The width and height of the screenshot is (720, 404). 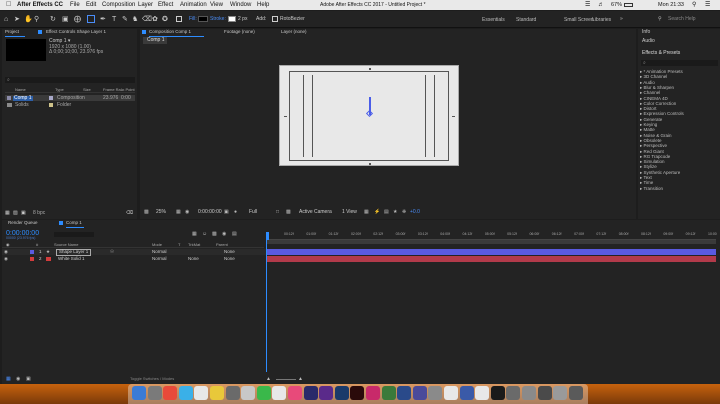 What do you see at coordinates (65, 19) in the screenshot?
I see `camera-tool-icon: ▣` at bounding box center [65, 19].